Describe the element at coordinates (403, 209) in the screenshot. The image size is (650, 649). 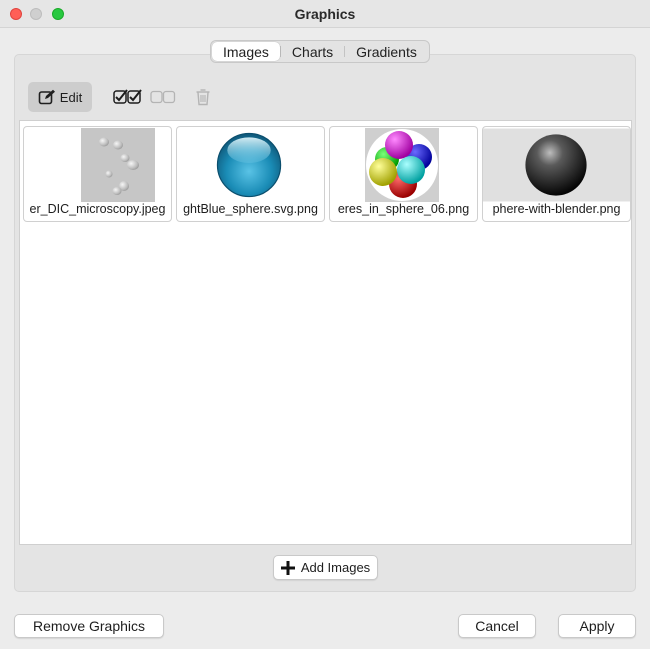
I see `image-tile-label: eres_in_sphere_06.png` at that location.